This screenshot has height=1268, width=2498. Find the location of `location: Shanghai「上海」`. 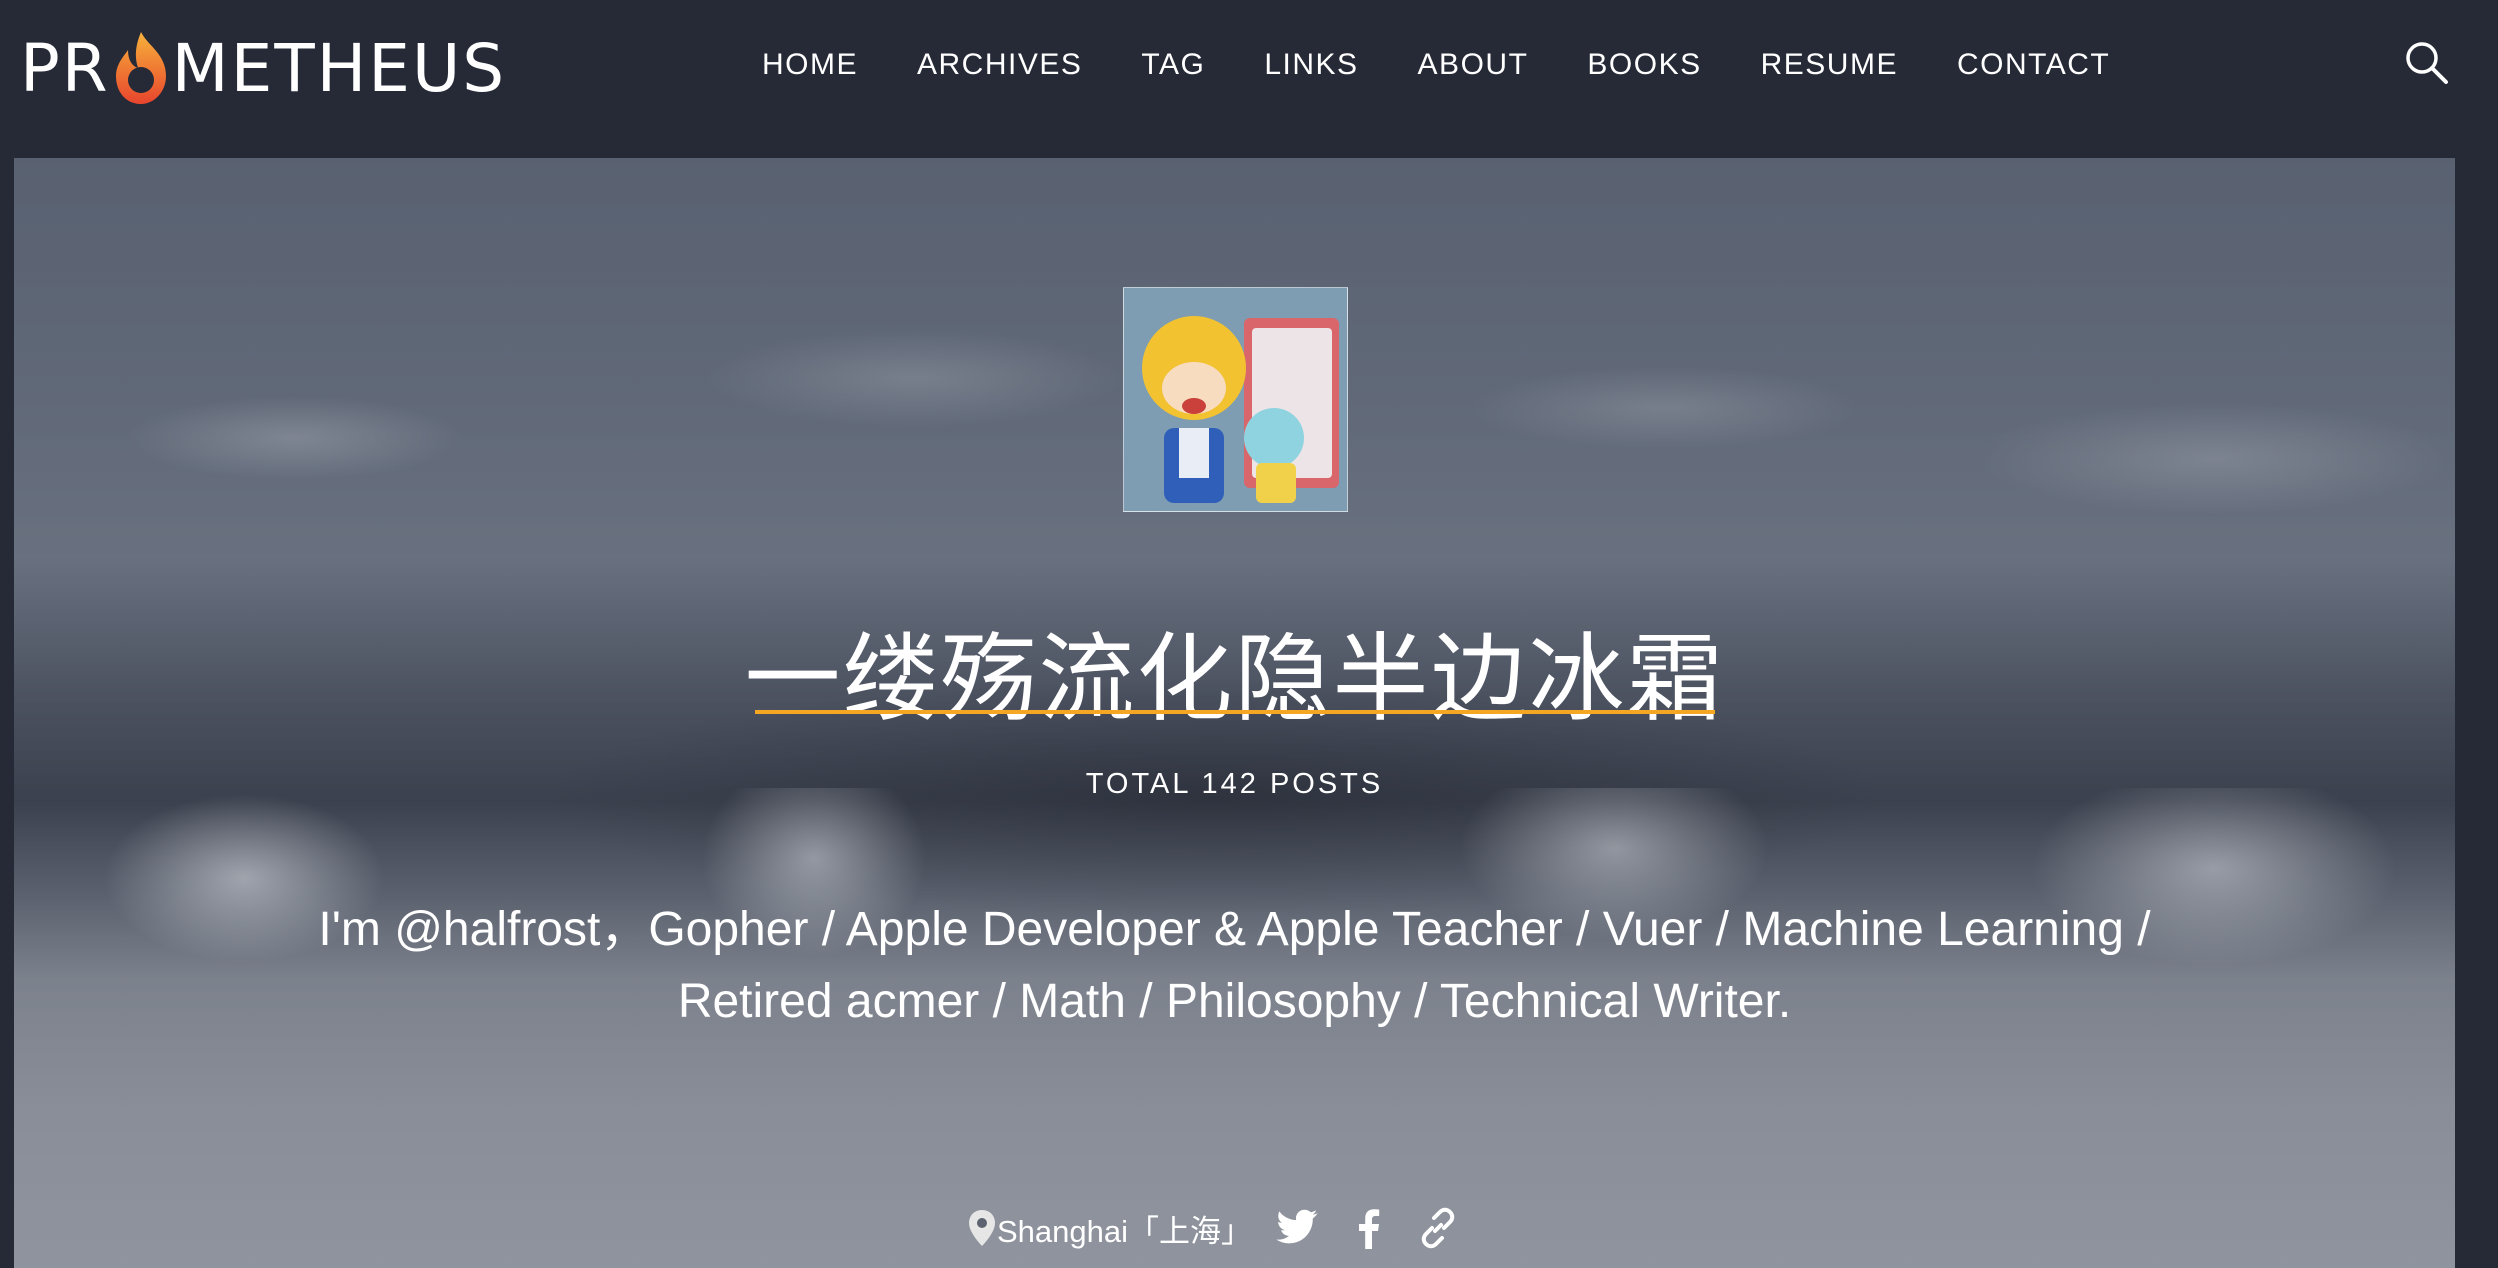

location: Shanghai「上海」 is located at coordinates (1109, 1228).